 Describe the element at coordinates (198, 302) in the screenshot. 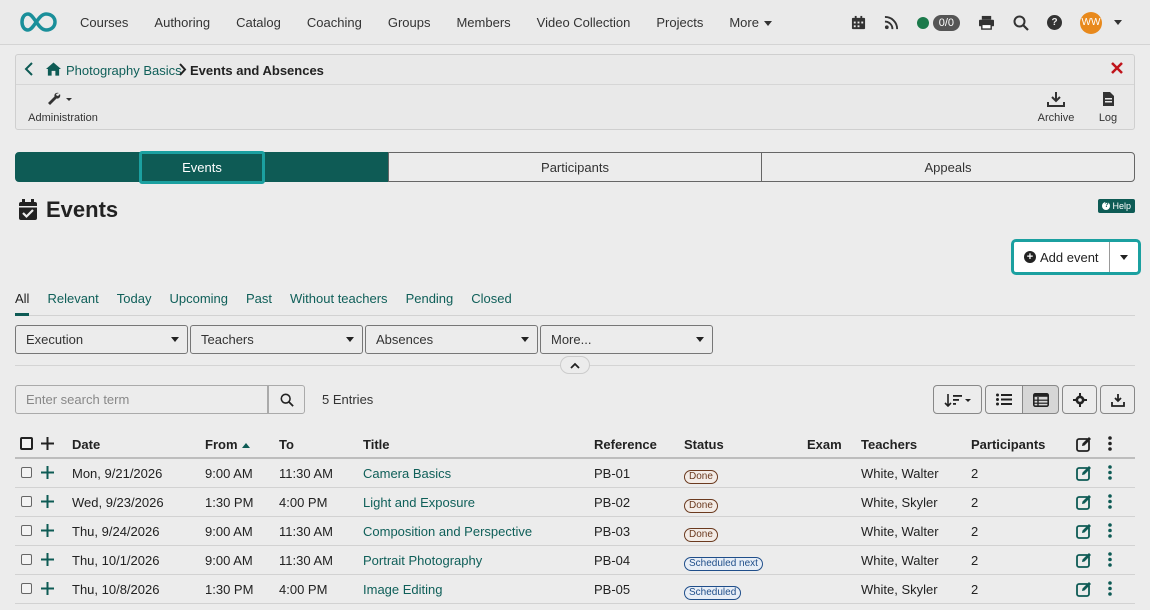

I see `filter-tab-upcoming: Upcoming` at that location.